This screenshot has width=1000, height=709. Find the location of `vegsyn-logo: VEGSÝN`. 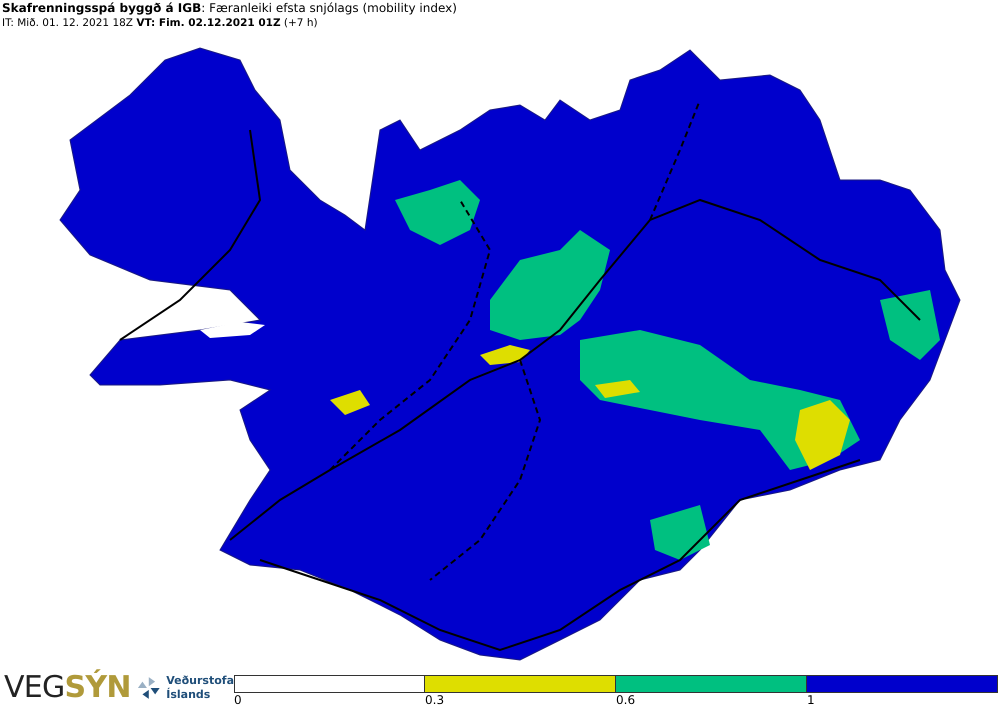

vegsyn-logo: VEGSÝN is located at coordinates (67, 688).